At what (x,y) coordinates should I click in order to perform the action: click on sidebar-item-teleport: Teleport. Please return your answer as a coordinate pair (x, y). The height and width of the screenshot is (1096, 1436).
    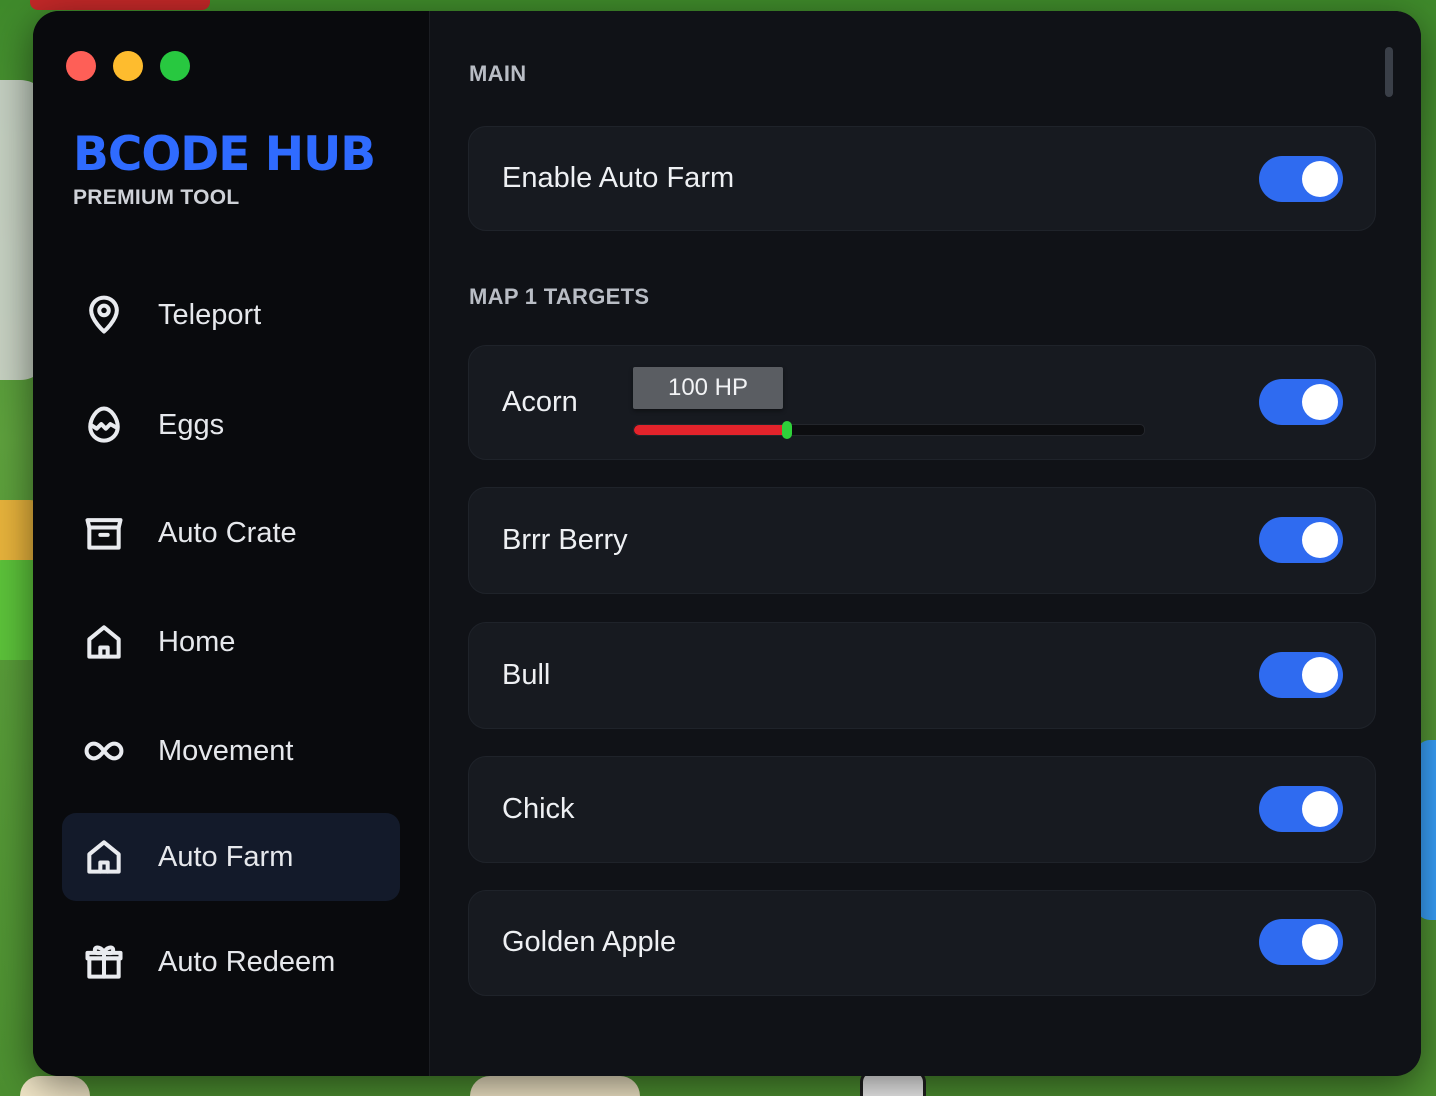
    Looking at the image, I should click on (231, 315).